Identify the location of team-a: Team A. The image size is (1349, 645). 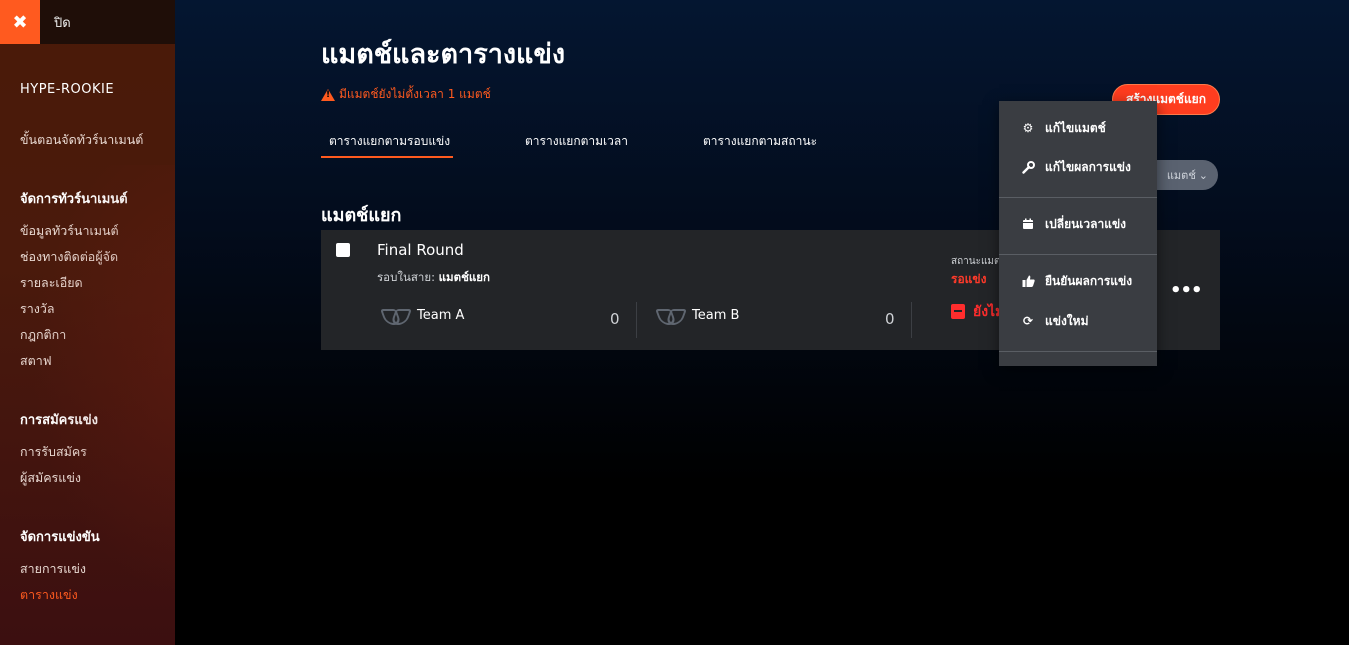
(423, 315).